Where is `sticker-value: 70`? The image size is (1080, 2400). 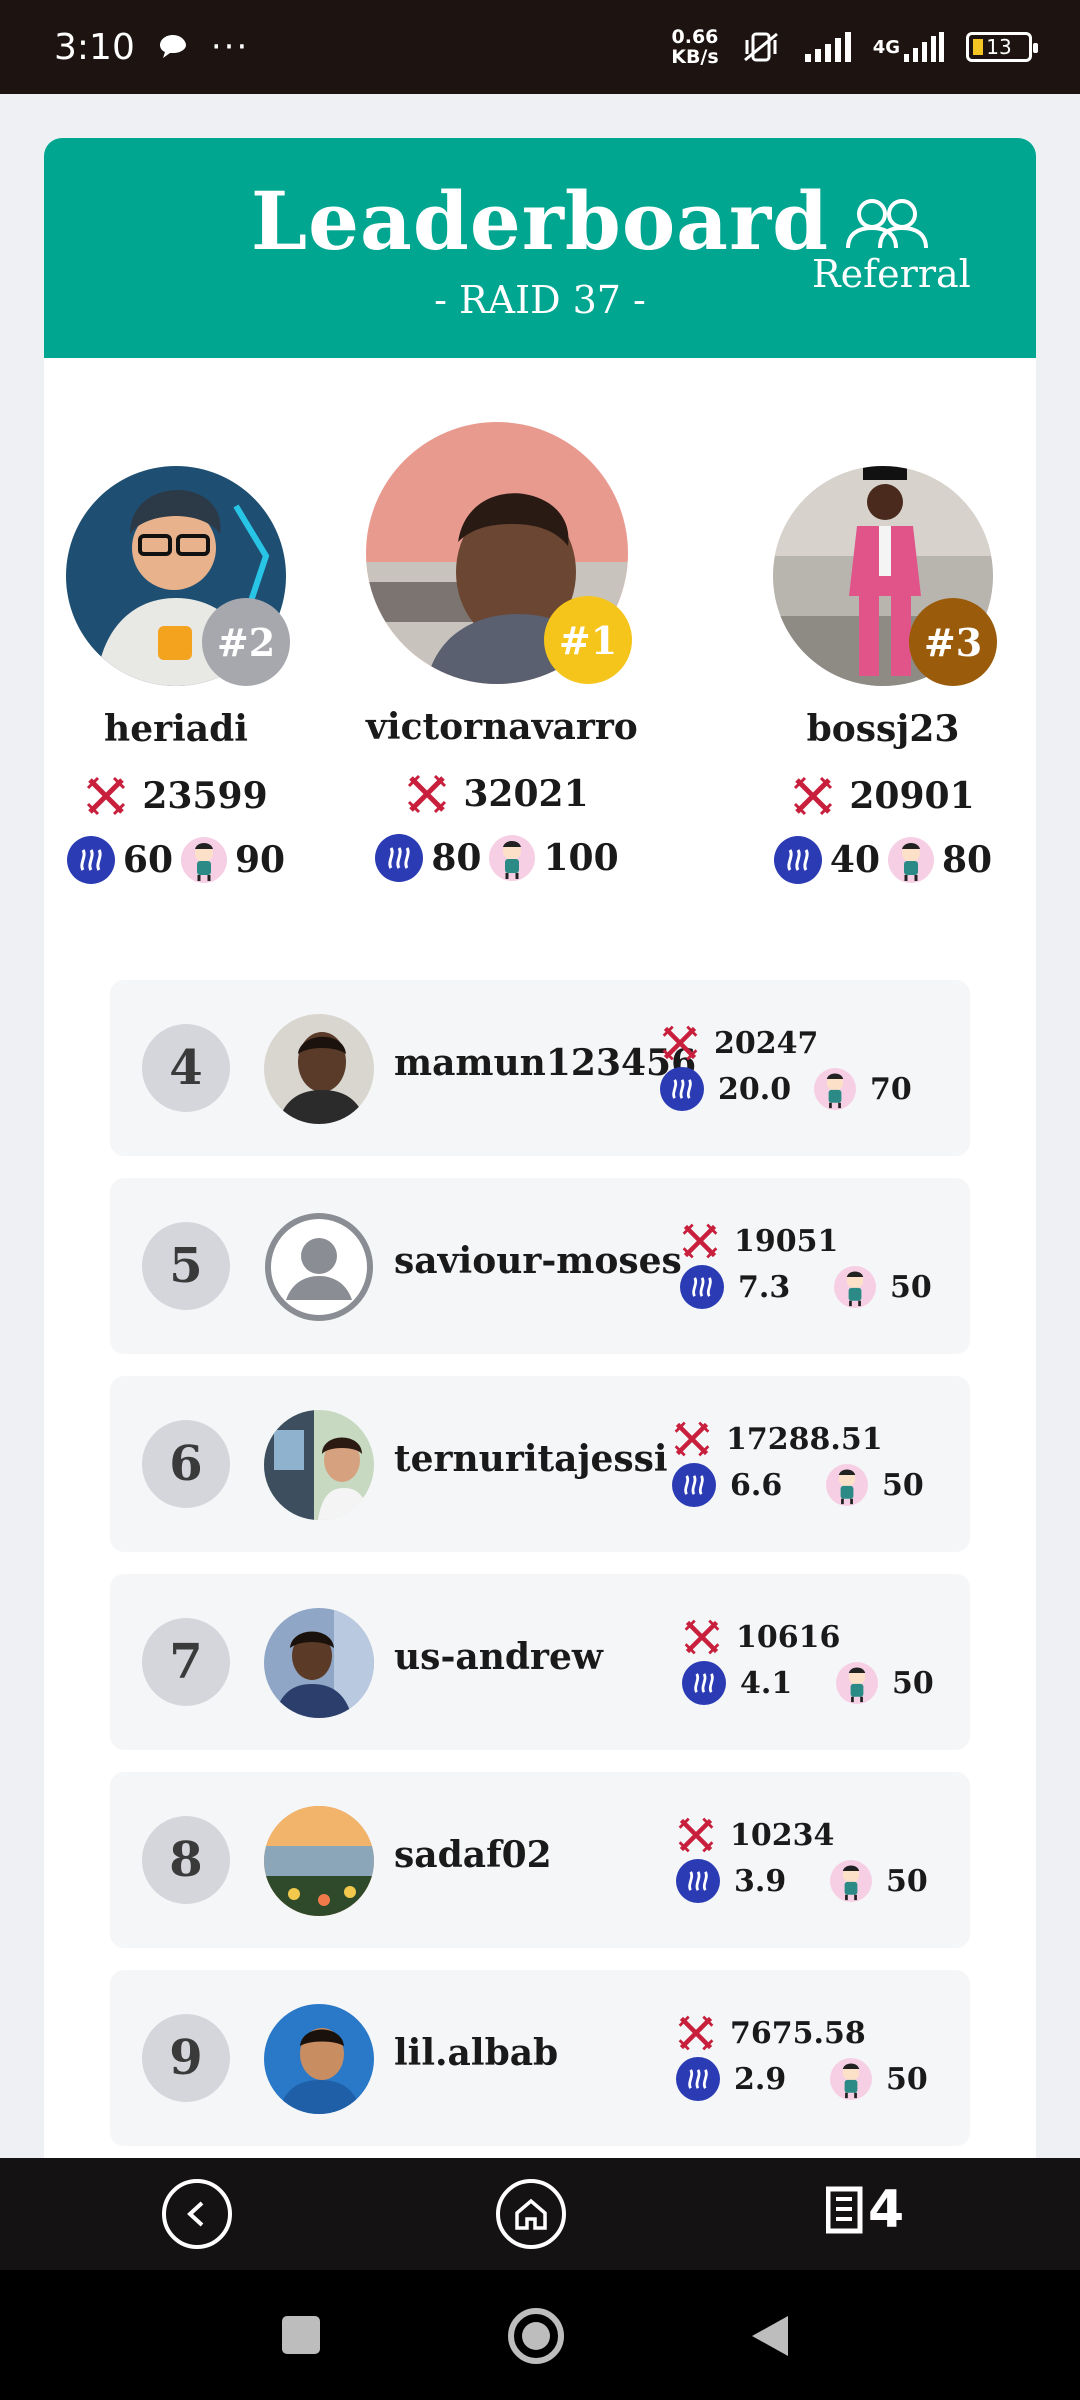
sticker-value: 70 is located at coordinates (891, 1089).